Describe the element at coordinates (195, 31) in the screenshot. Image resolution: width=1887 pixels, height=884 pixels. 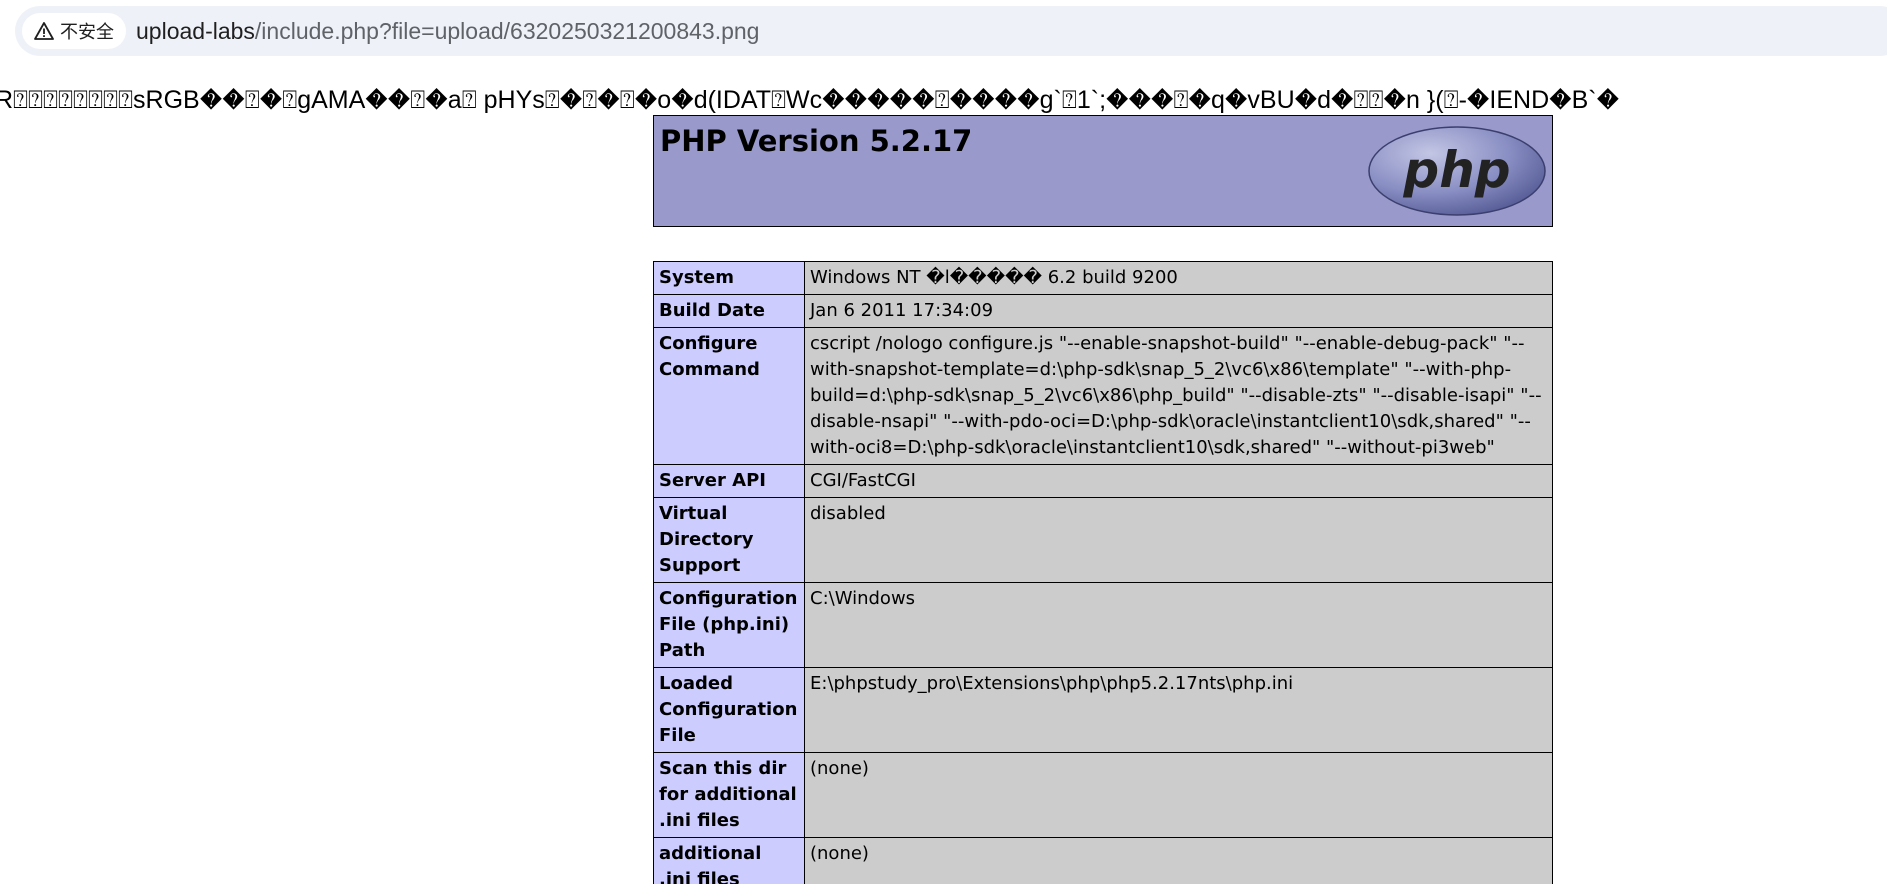
I see `url-host: upload-labs` at that location.